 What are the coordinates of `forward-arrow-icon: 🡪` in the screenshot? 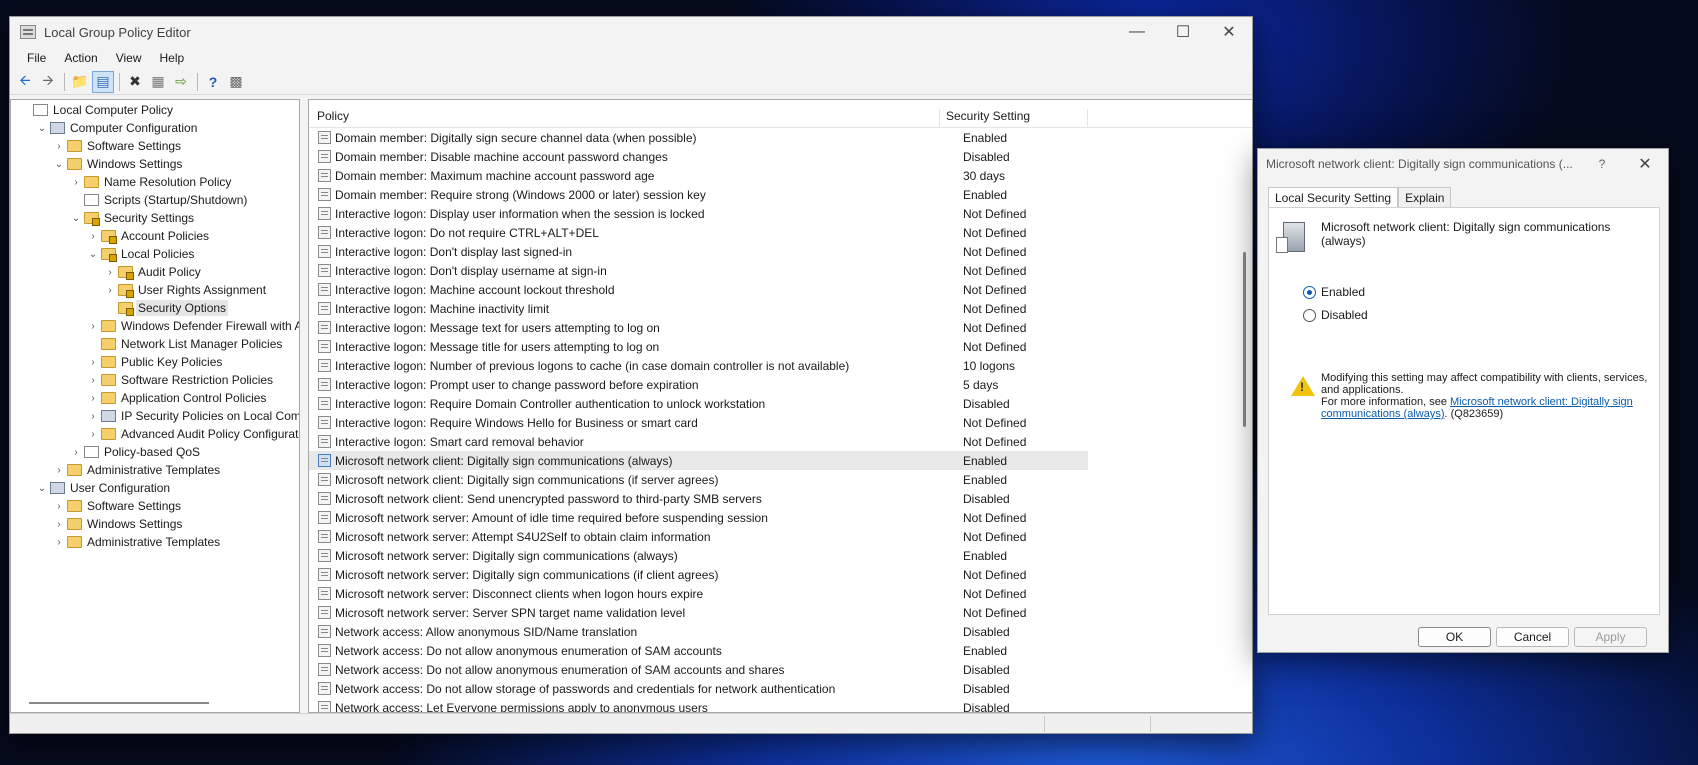 It's located at (48, 82).